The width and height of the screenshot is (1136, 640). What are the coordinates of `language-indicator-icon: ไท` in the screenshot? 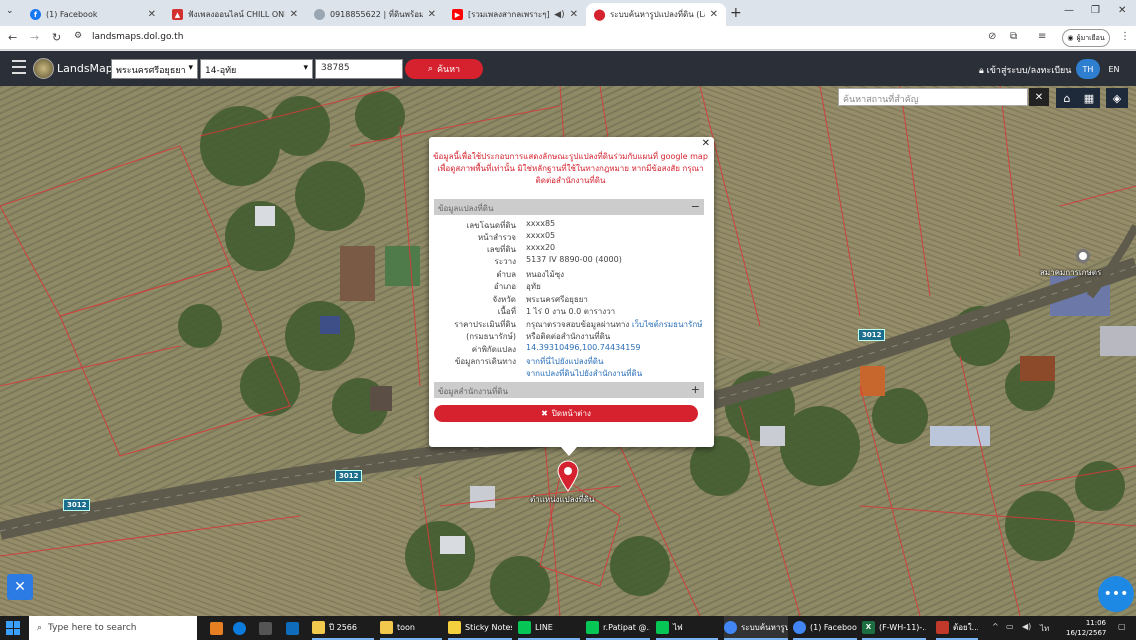 It's located at (1044, 628).